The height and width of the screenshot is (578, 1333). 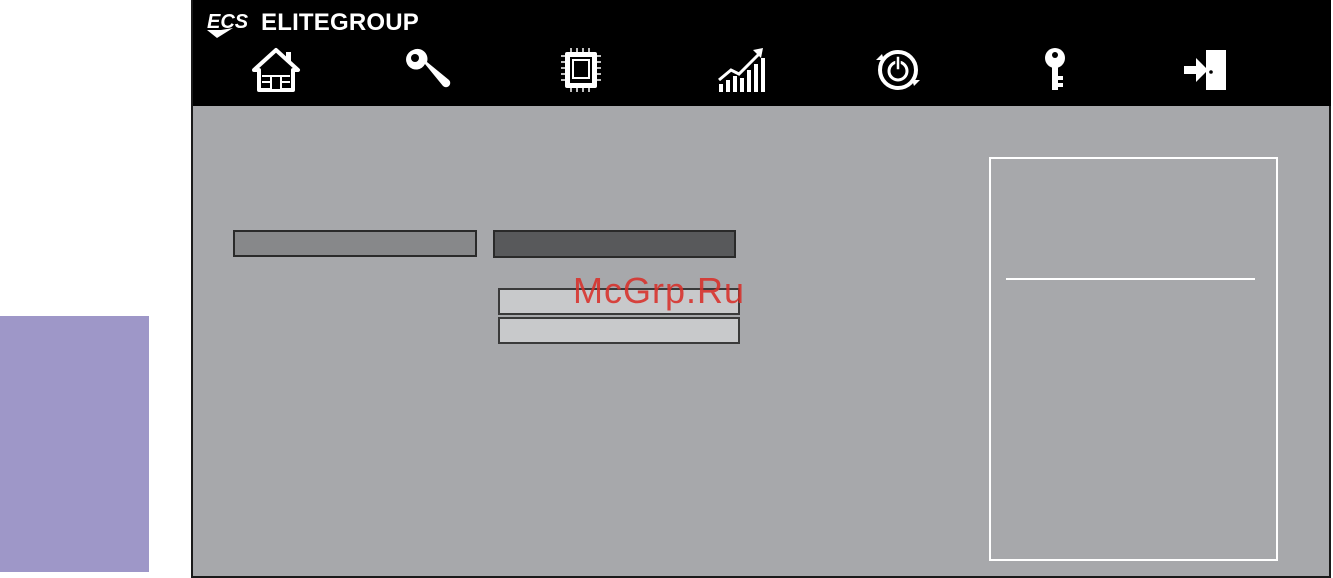 I want to click on nav-security-button, so click(x=1055, y=70).